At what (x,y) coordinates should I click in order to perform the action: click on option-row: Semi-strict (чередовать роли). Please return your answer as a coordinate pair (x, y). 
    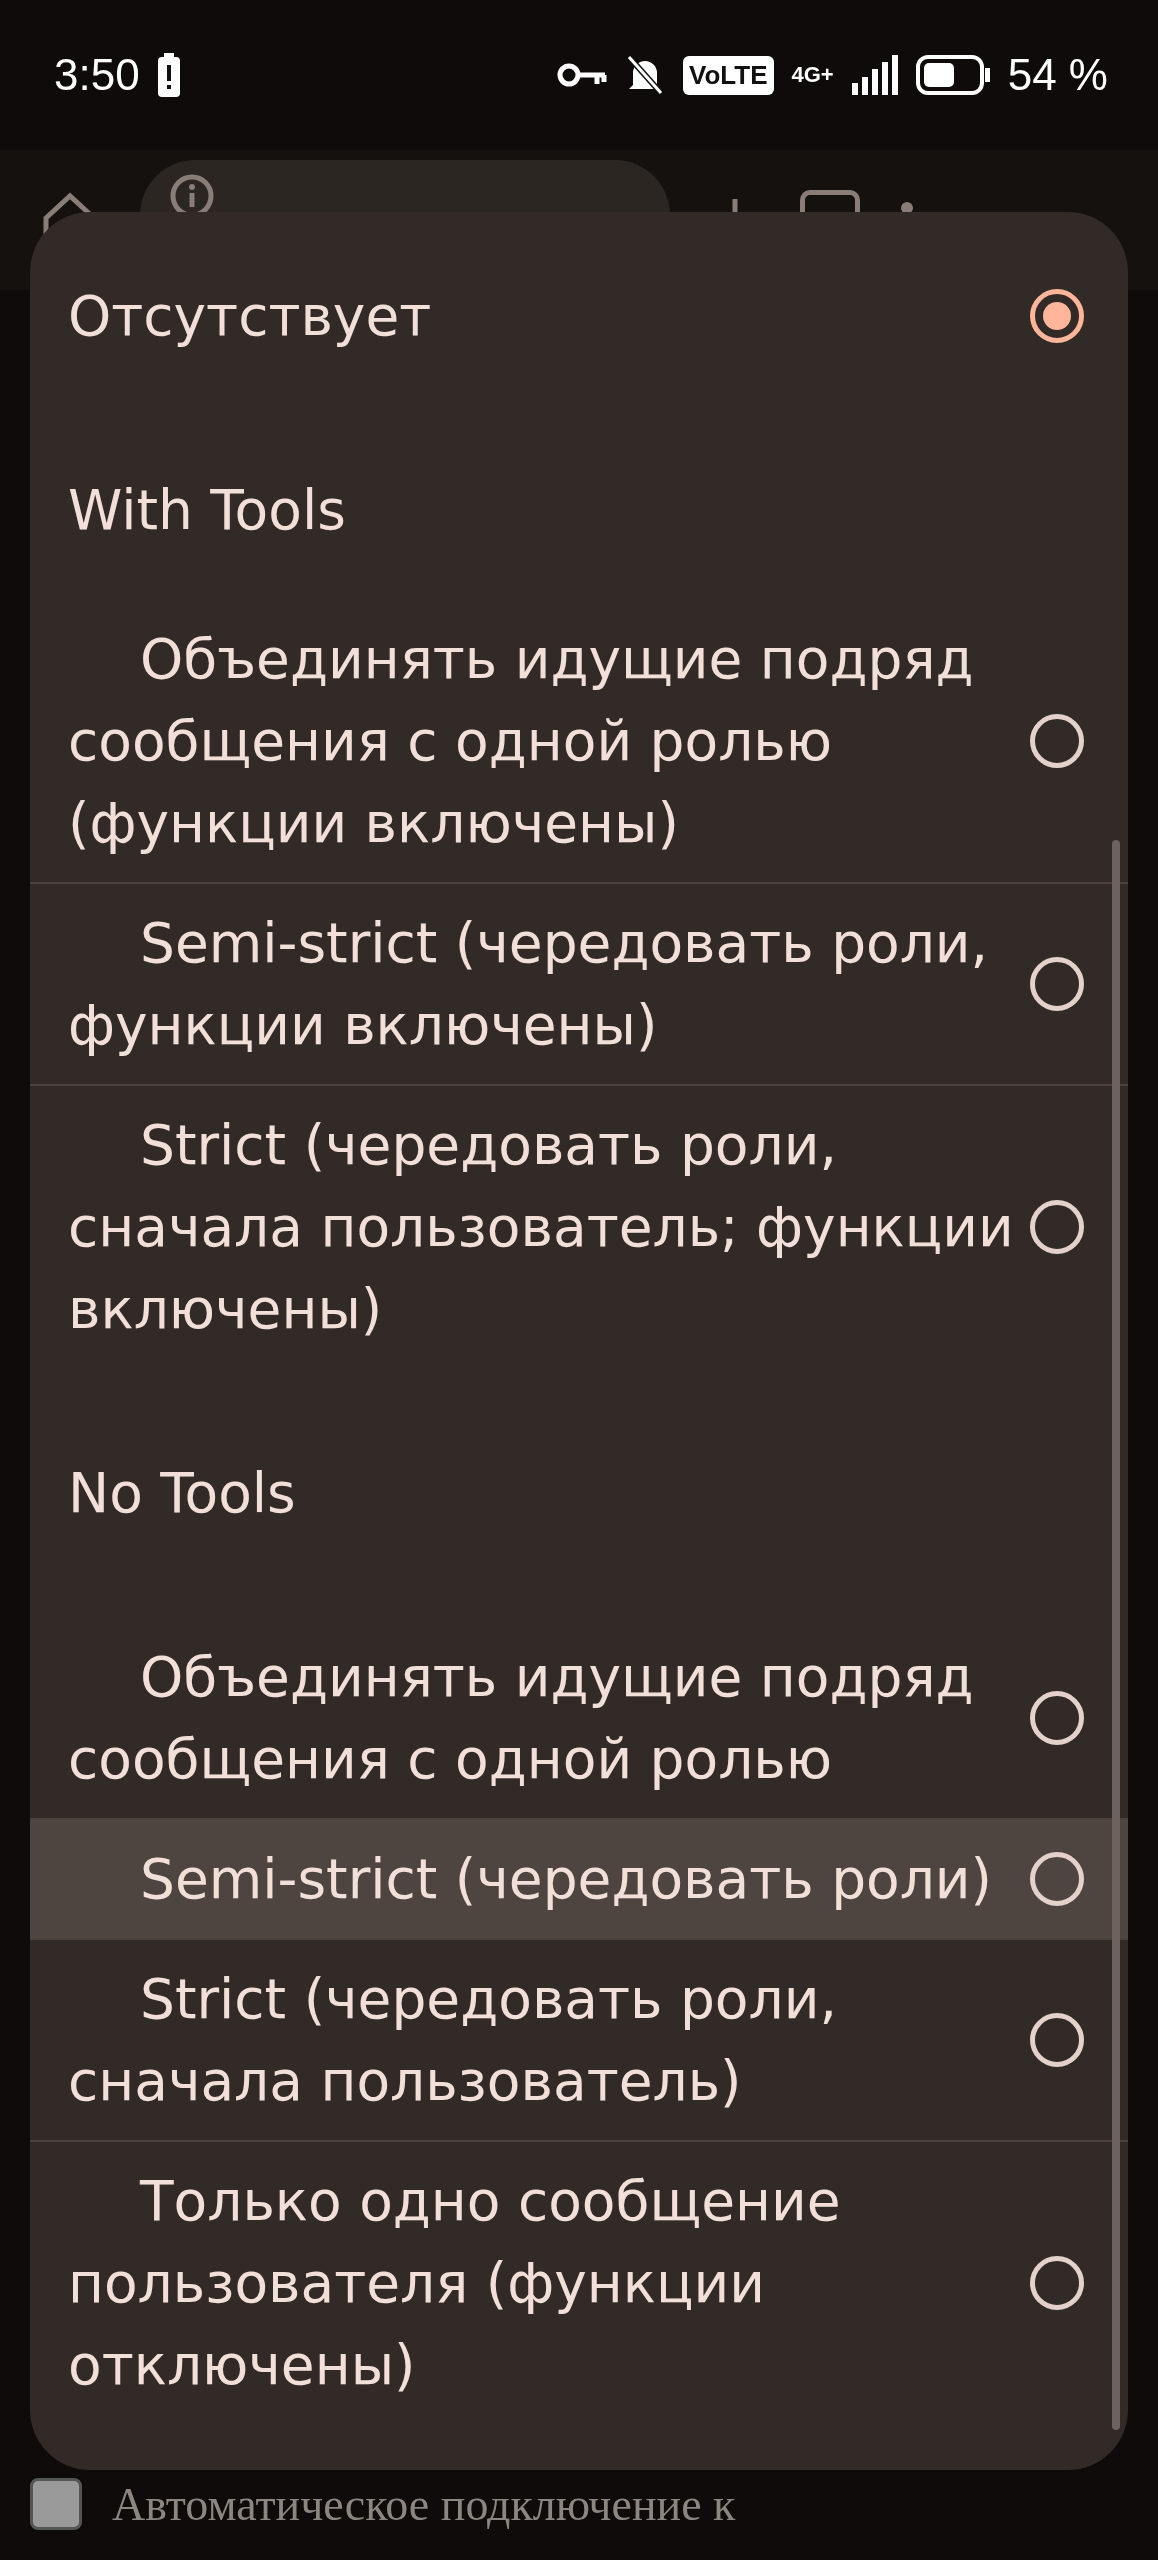
    Looking at the image, I should click on (579, 1878).